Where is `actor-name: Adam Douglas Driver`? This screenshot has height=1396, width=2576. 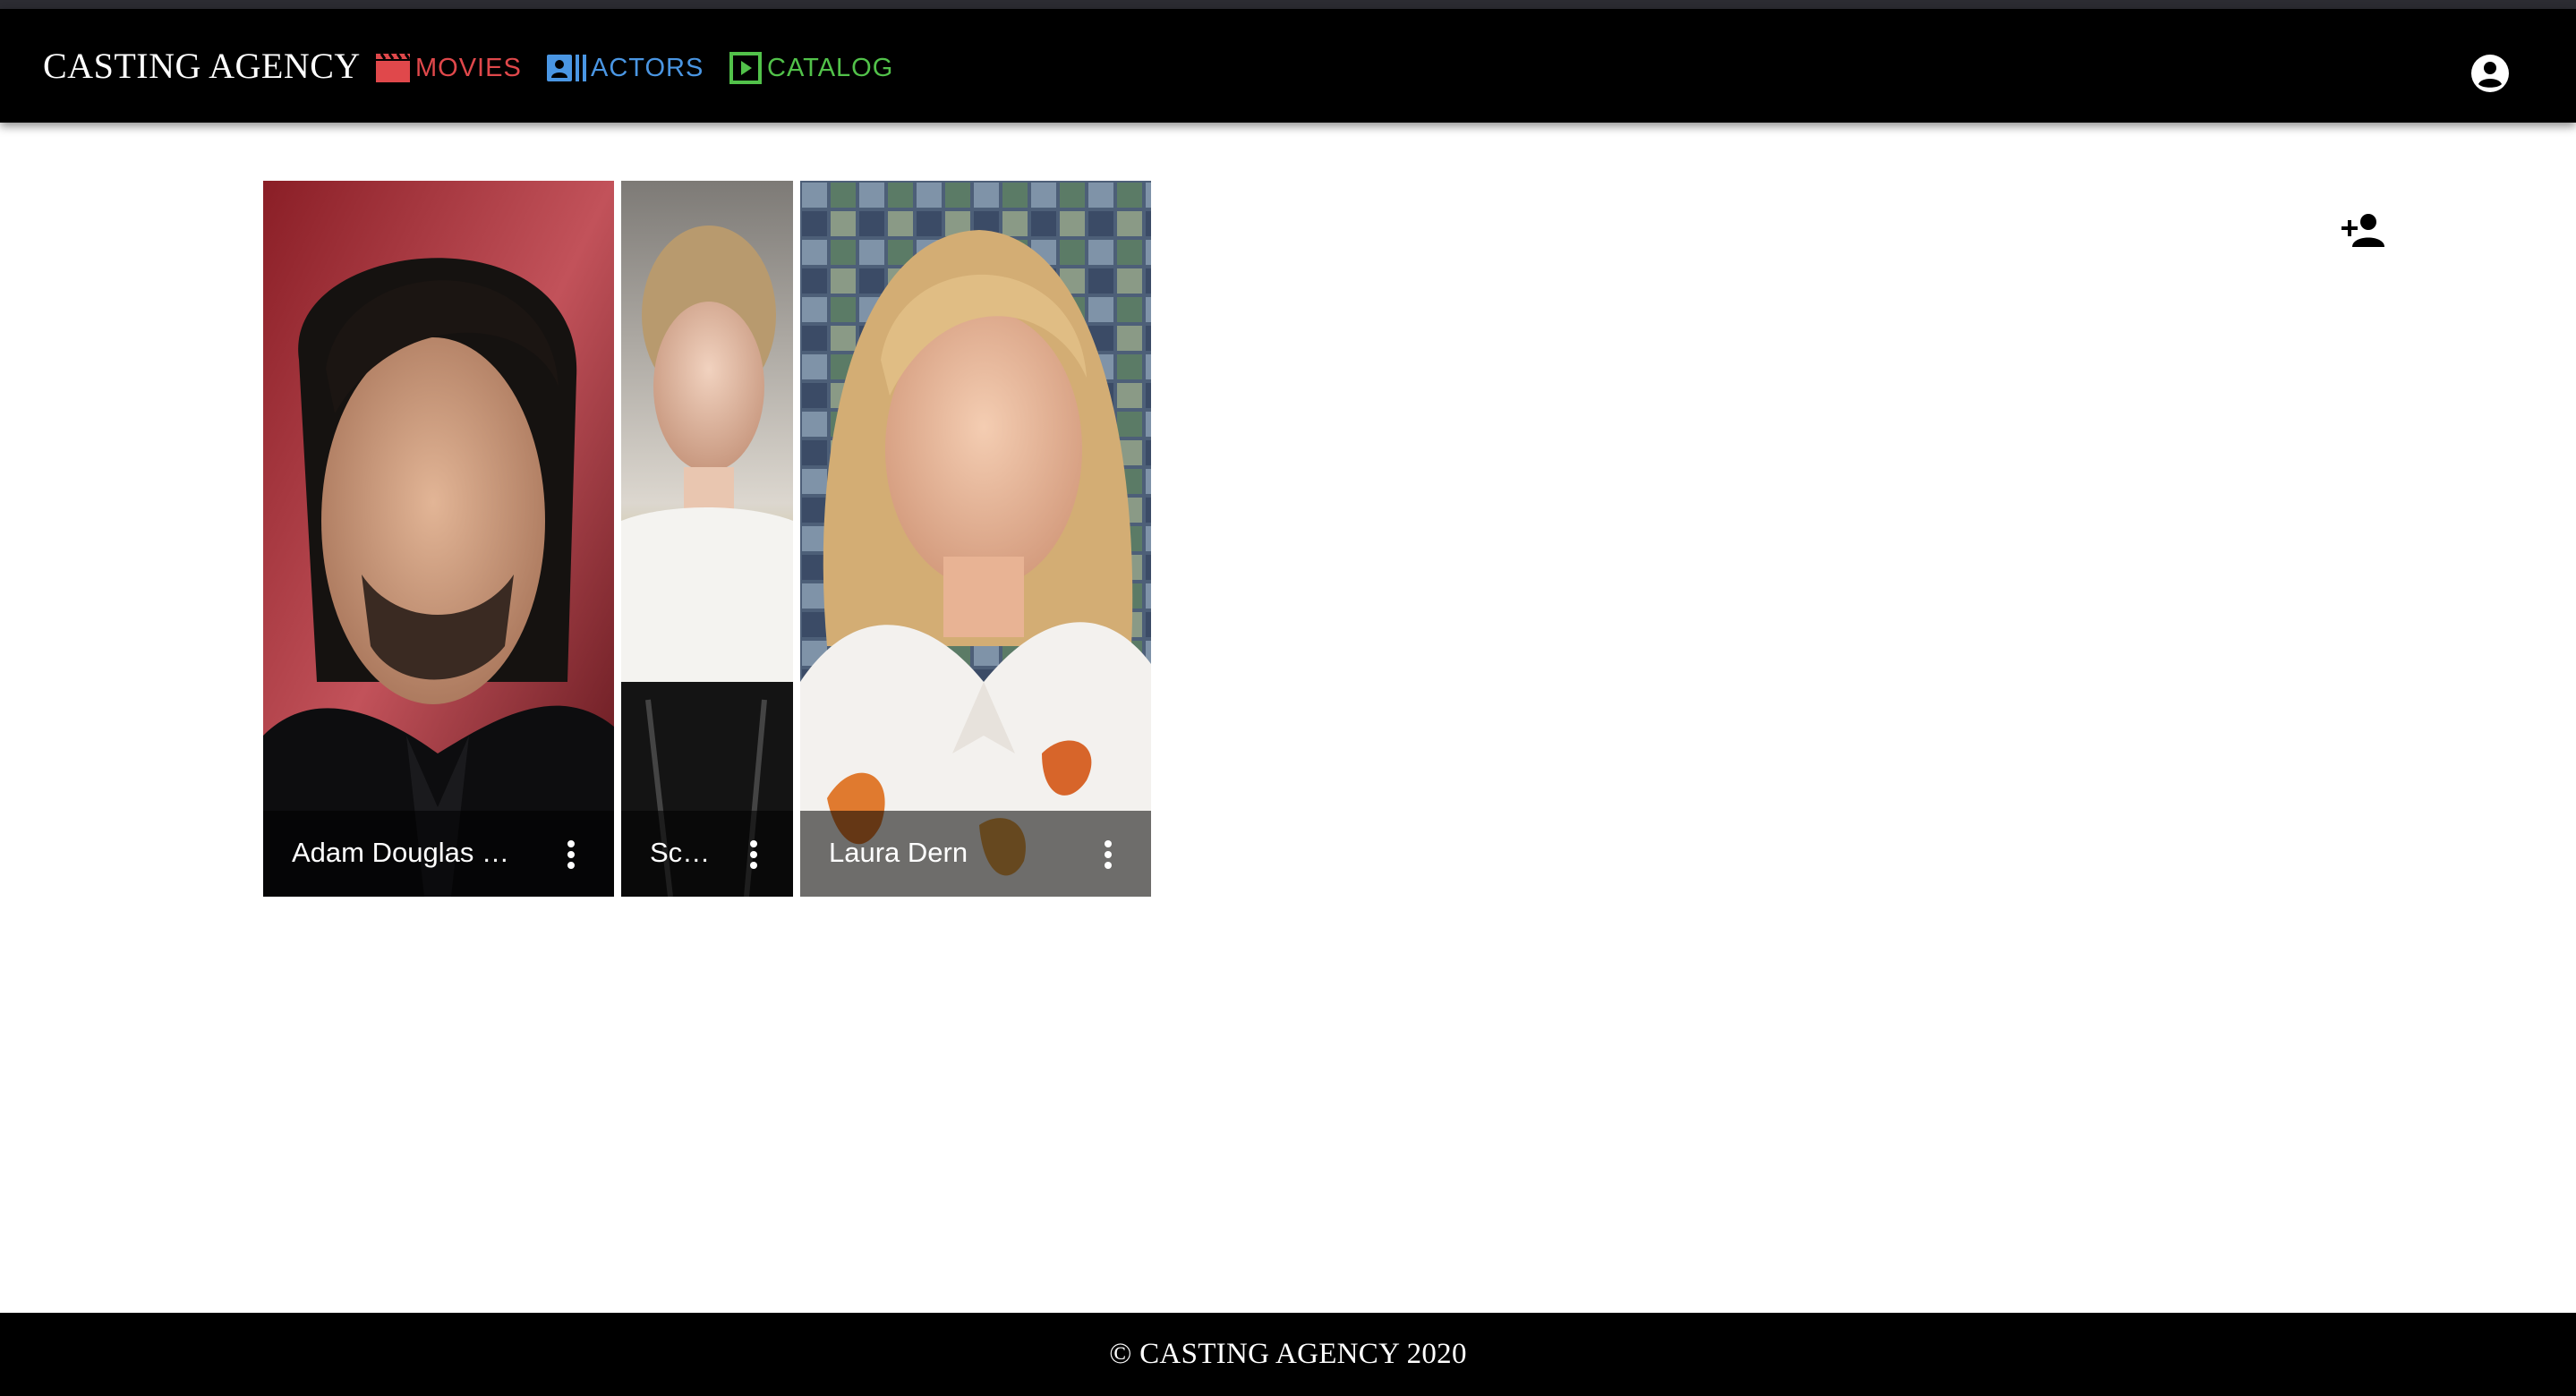 actor-name: Adam Douglas Driver is located at coordinates (408, 852).